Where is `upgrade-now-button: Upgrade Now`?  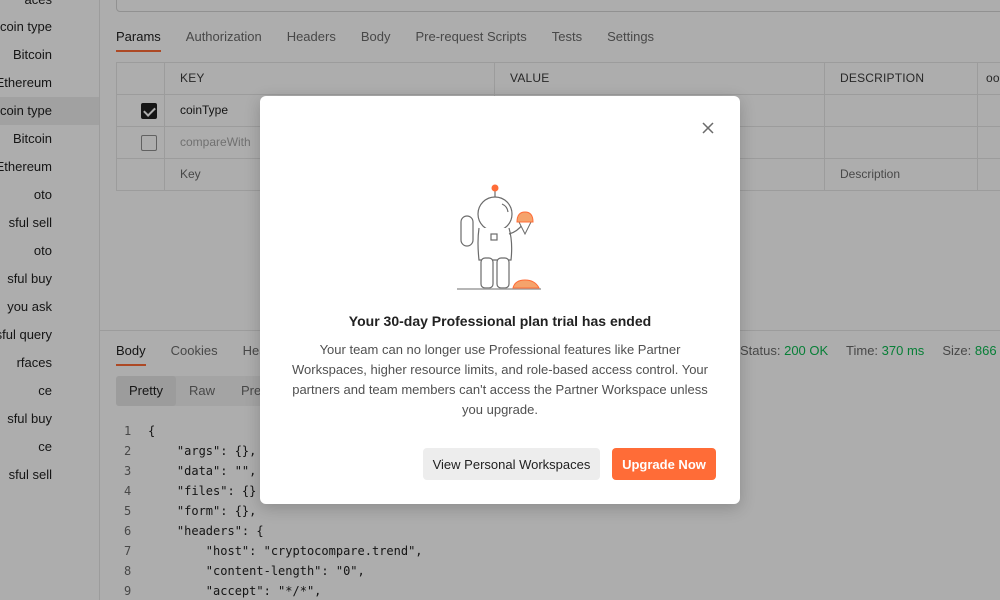 upgrade-now-button: Upgrade Now is located at coordinates (664, 464).